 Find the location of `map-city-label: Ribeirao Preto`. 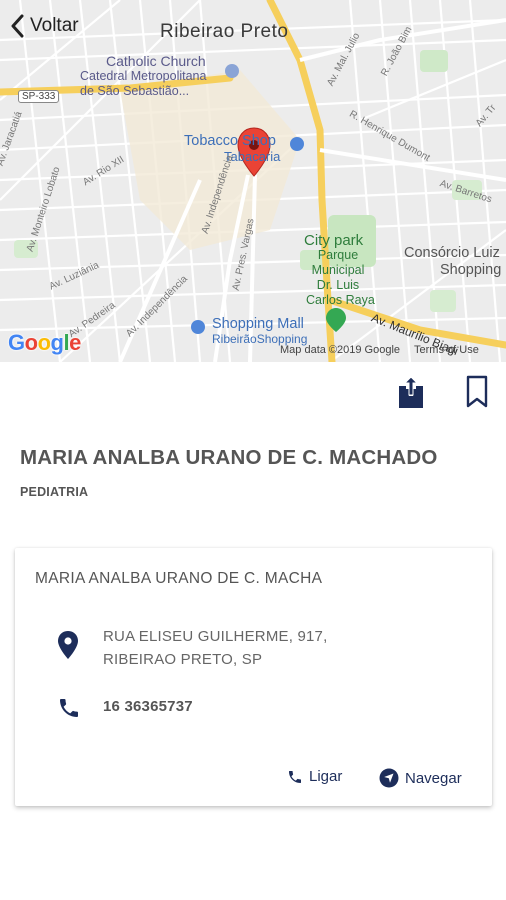

map-city-label: Ribeirao Preto is located at coordinates (224, 31).